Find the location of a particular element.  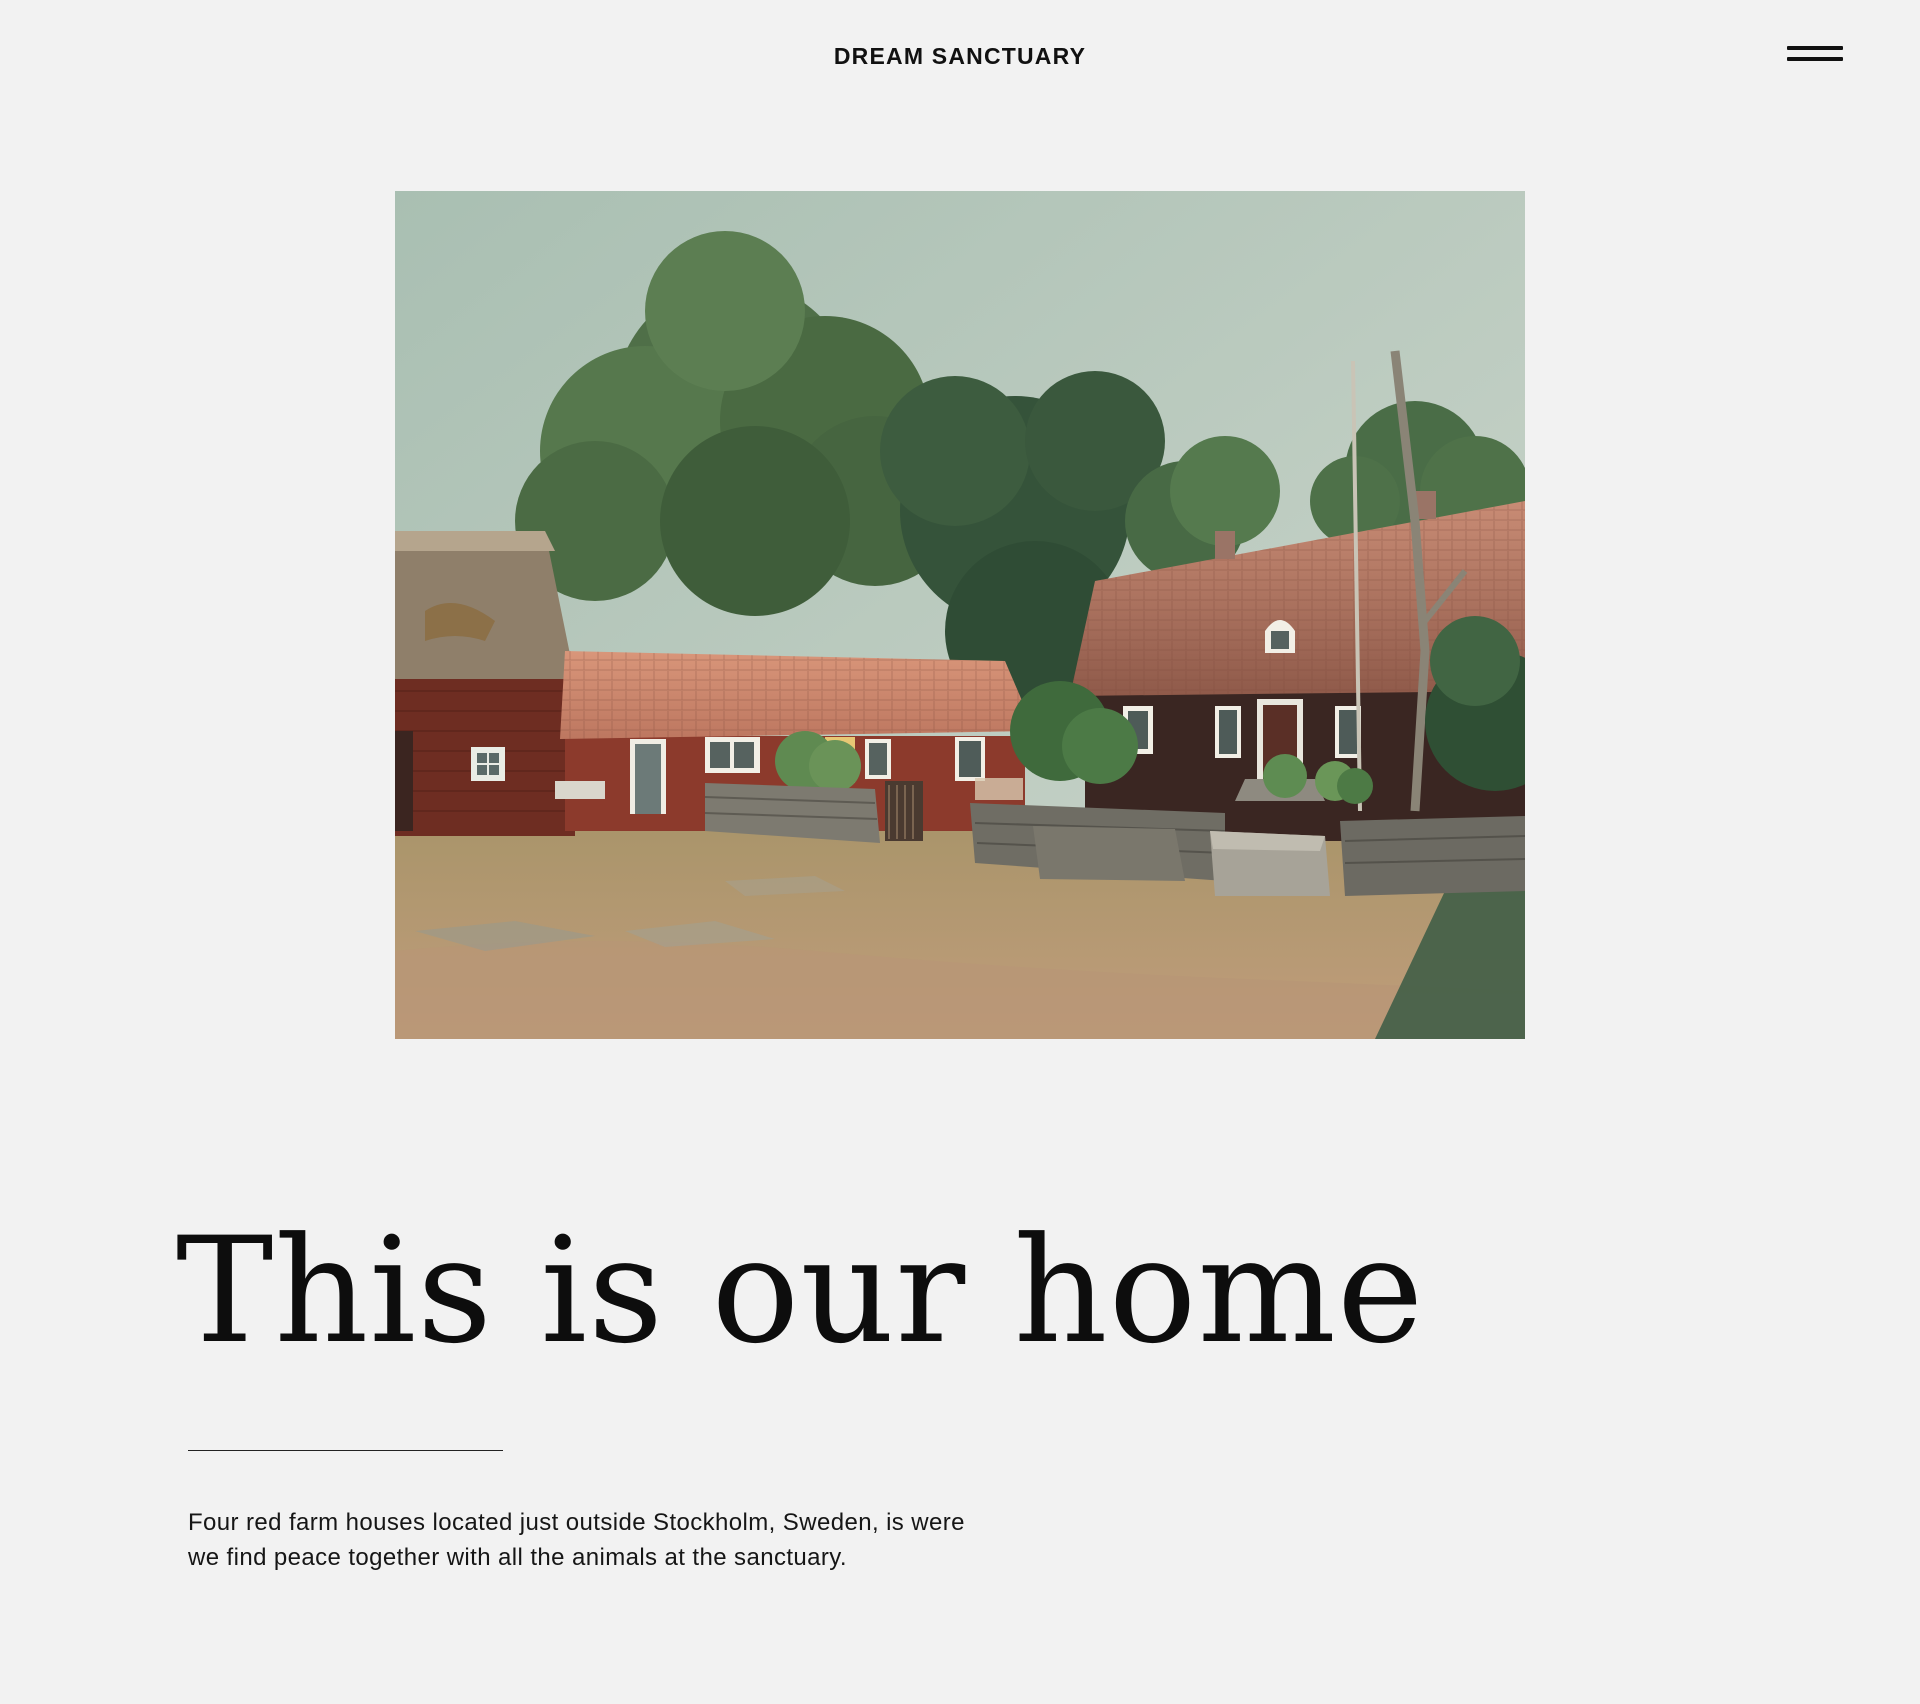

heading-divider is located at coordinates (345, 1450).